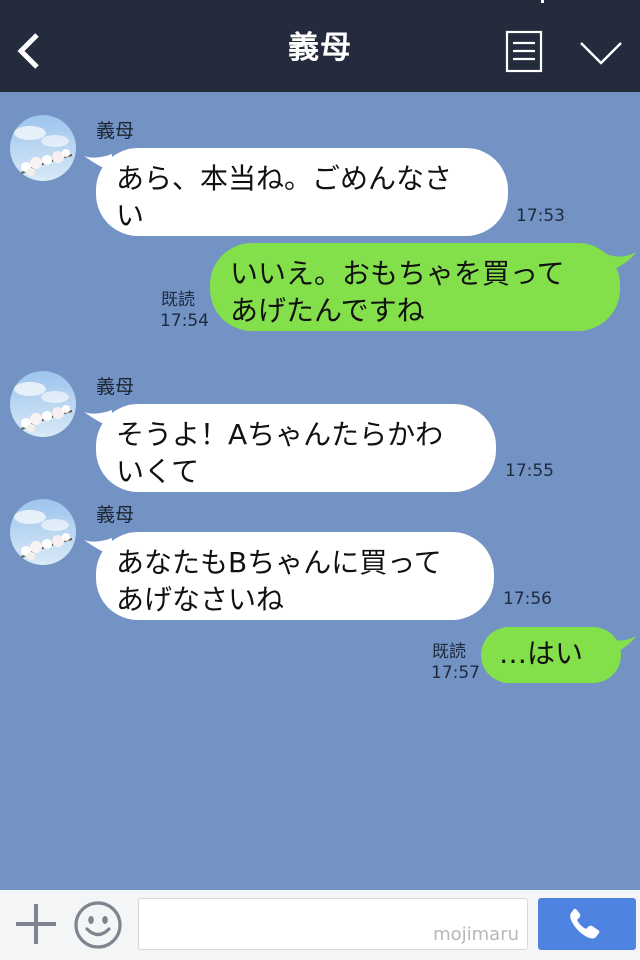 Image resolution: width=640 pixels, height=960 pixels. I want to click on message-line: いいえ。おもちゃを買って, so click(397, 273).